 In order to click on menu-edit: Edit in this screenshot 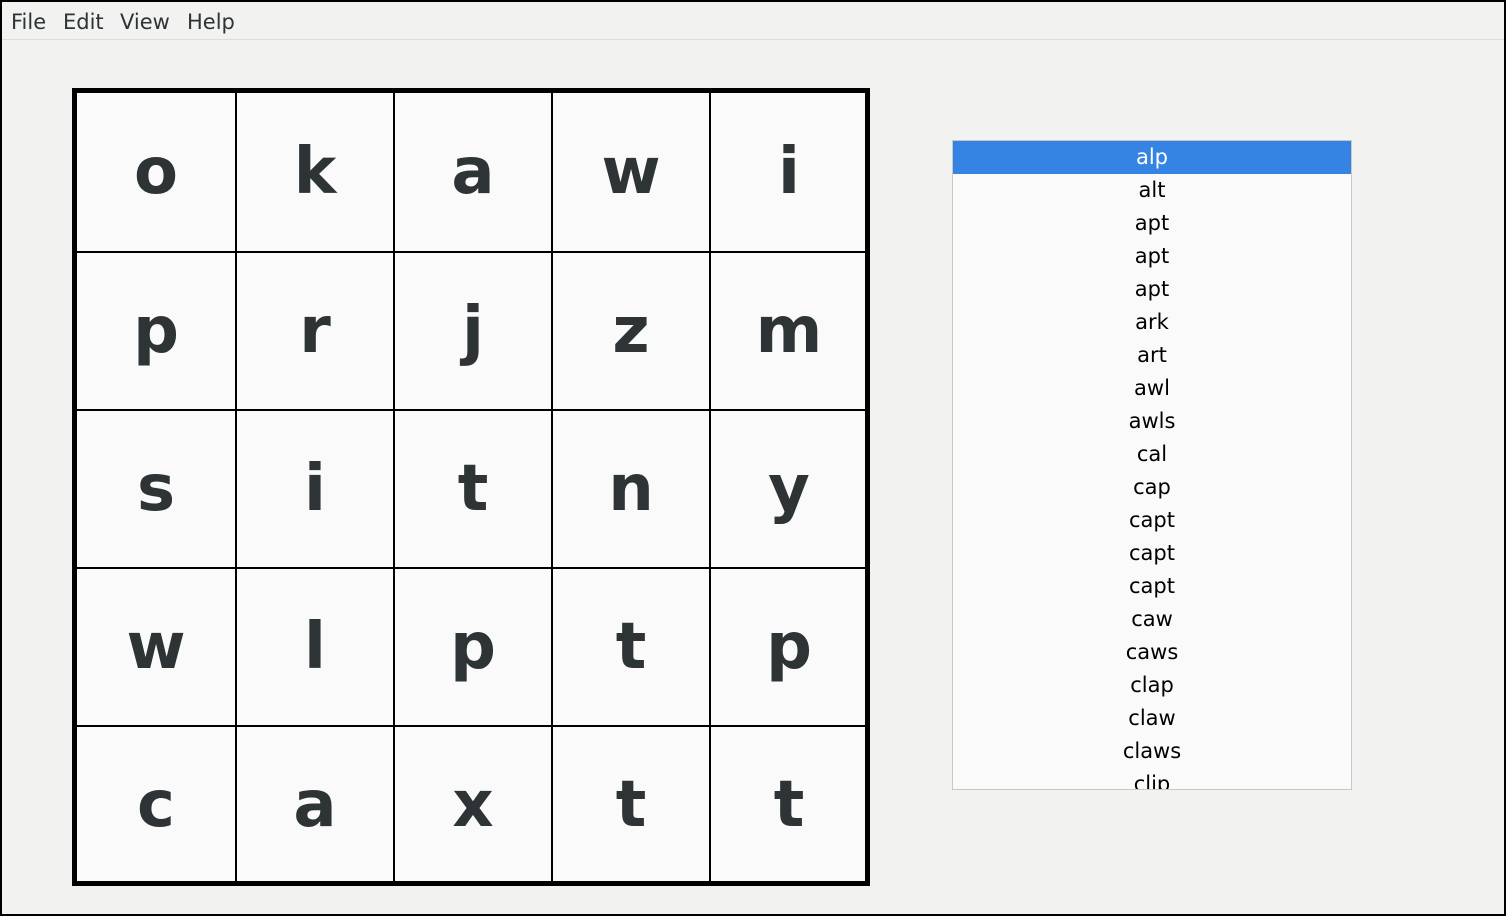, I will do `click(83, 22)`.